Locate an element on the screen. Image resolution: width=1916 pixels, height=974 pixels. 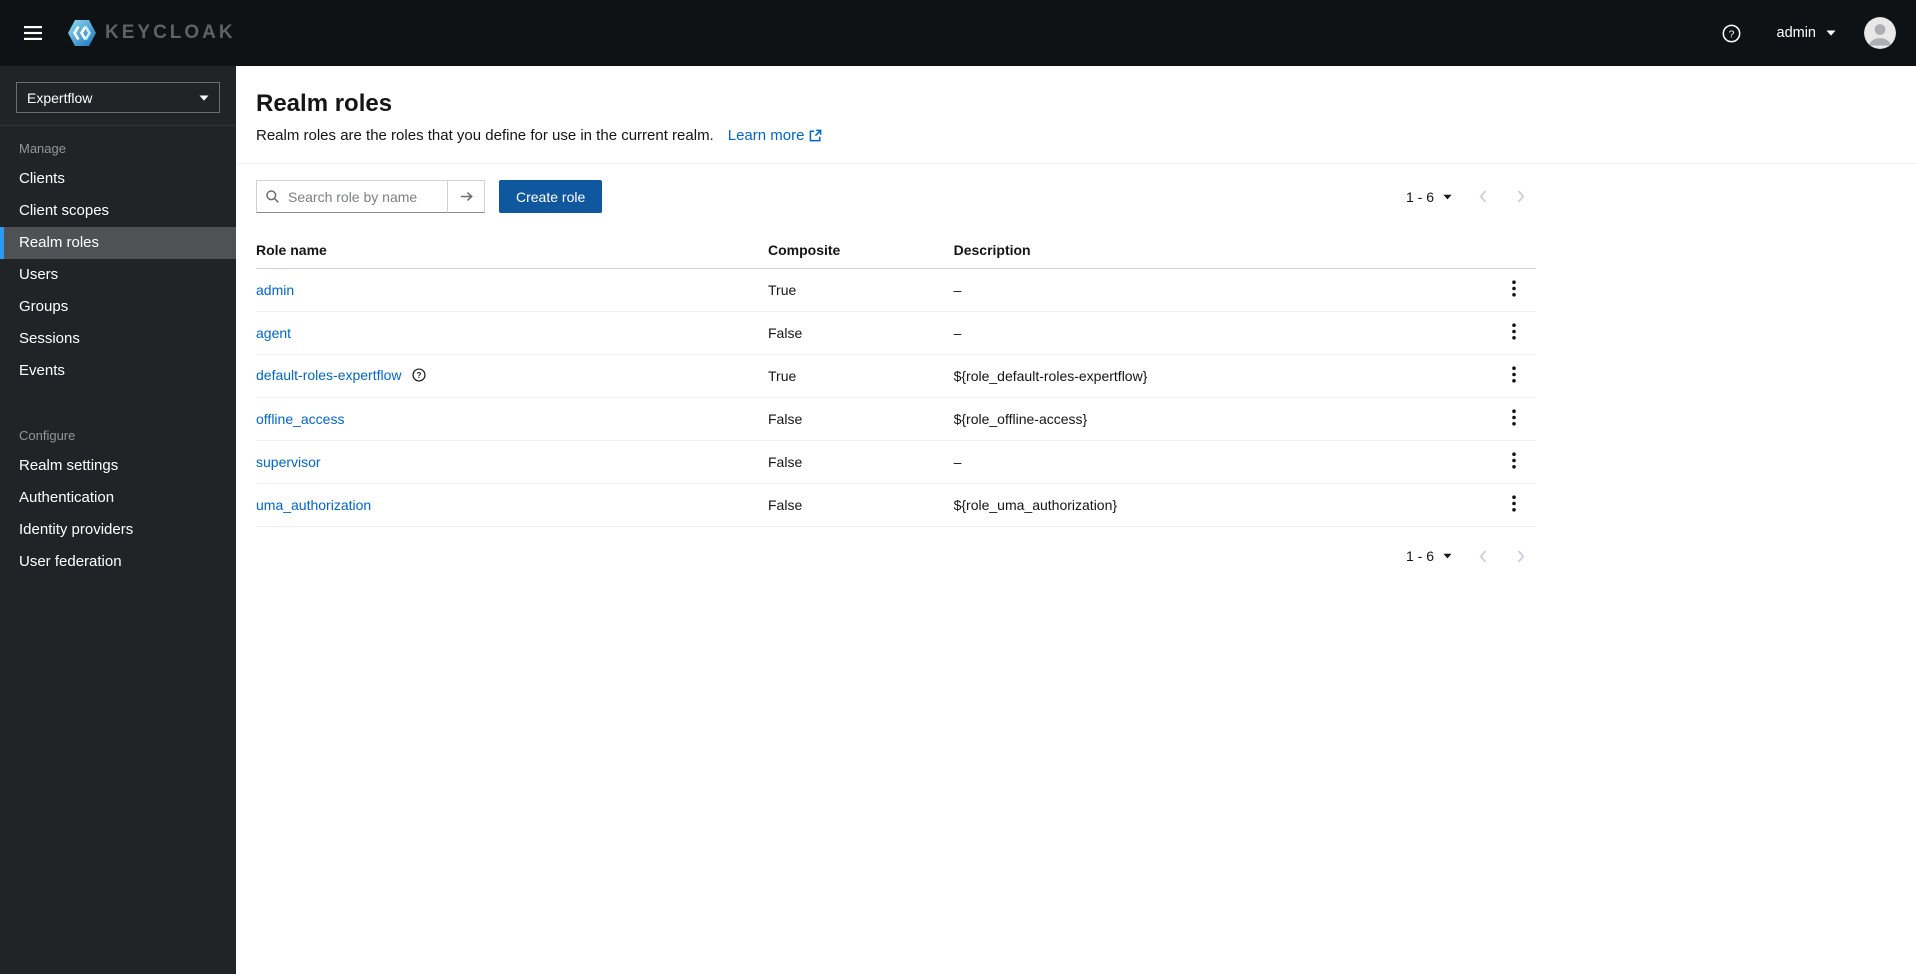
description-cell: ${role_default-roles-expertflow} is located at coordinates (1221, 376).